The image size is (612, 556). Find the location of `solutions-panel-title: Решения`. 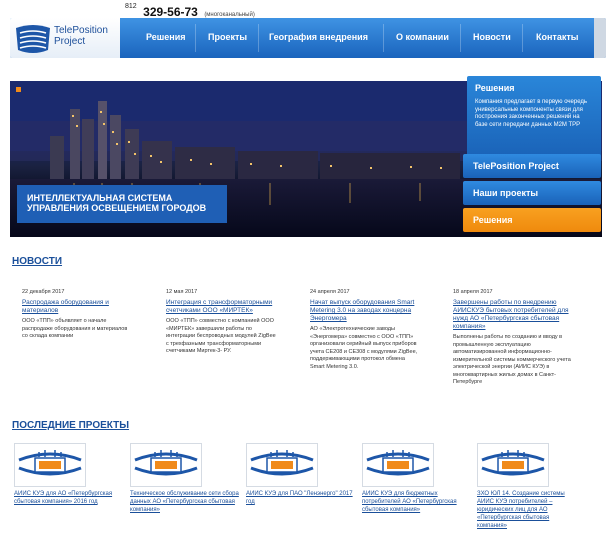

solutions-panel-title: Решения is located at coordinates (495, 88).